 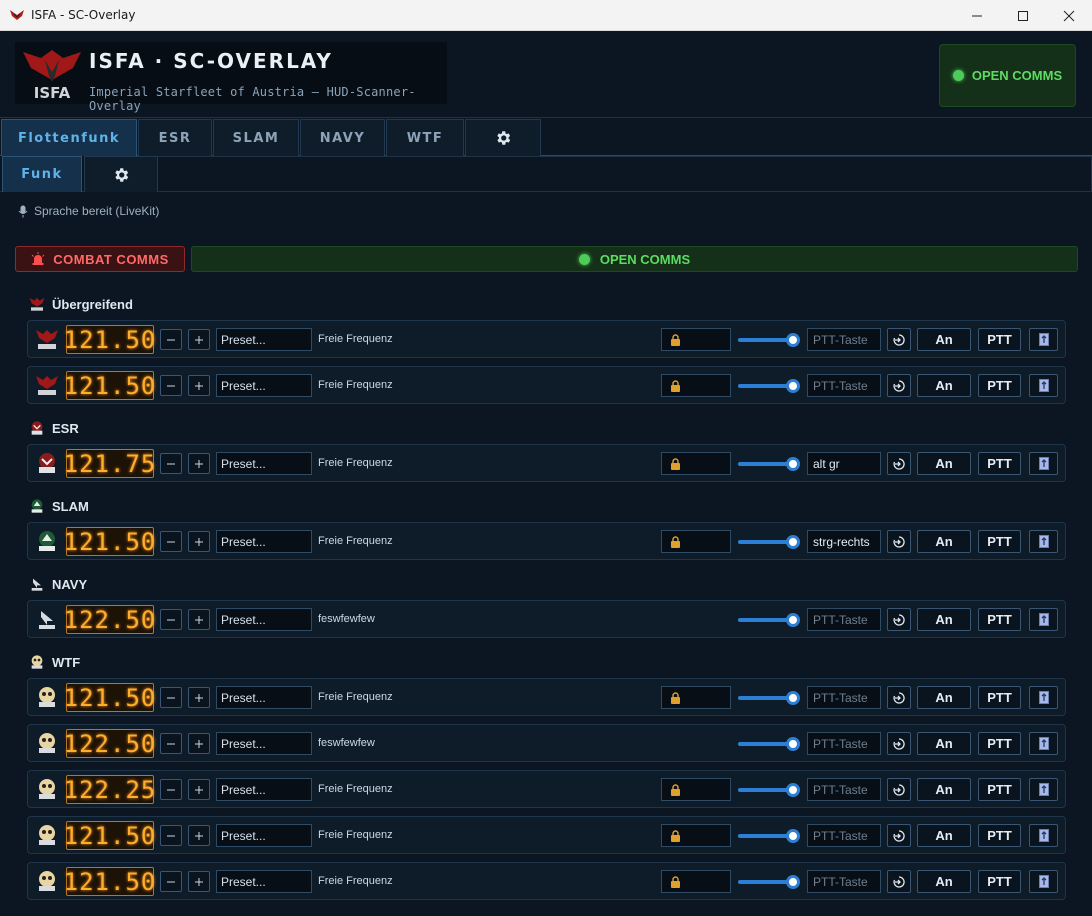 What do you see at coordinates (977, 15) in the screenshot?
I see `minimize-button` at bounding box center [977, 15].